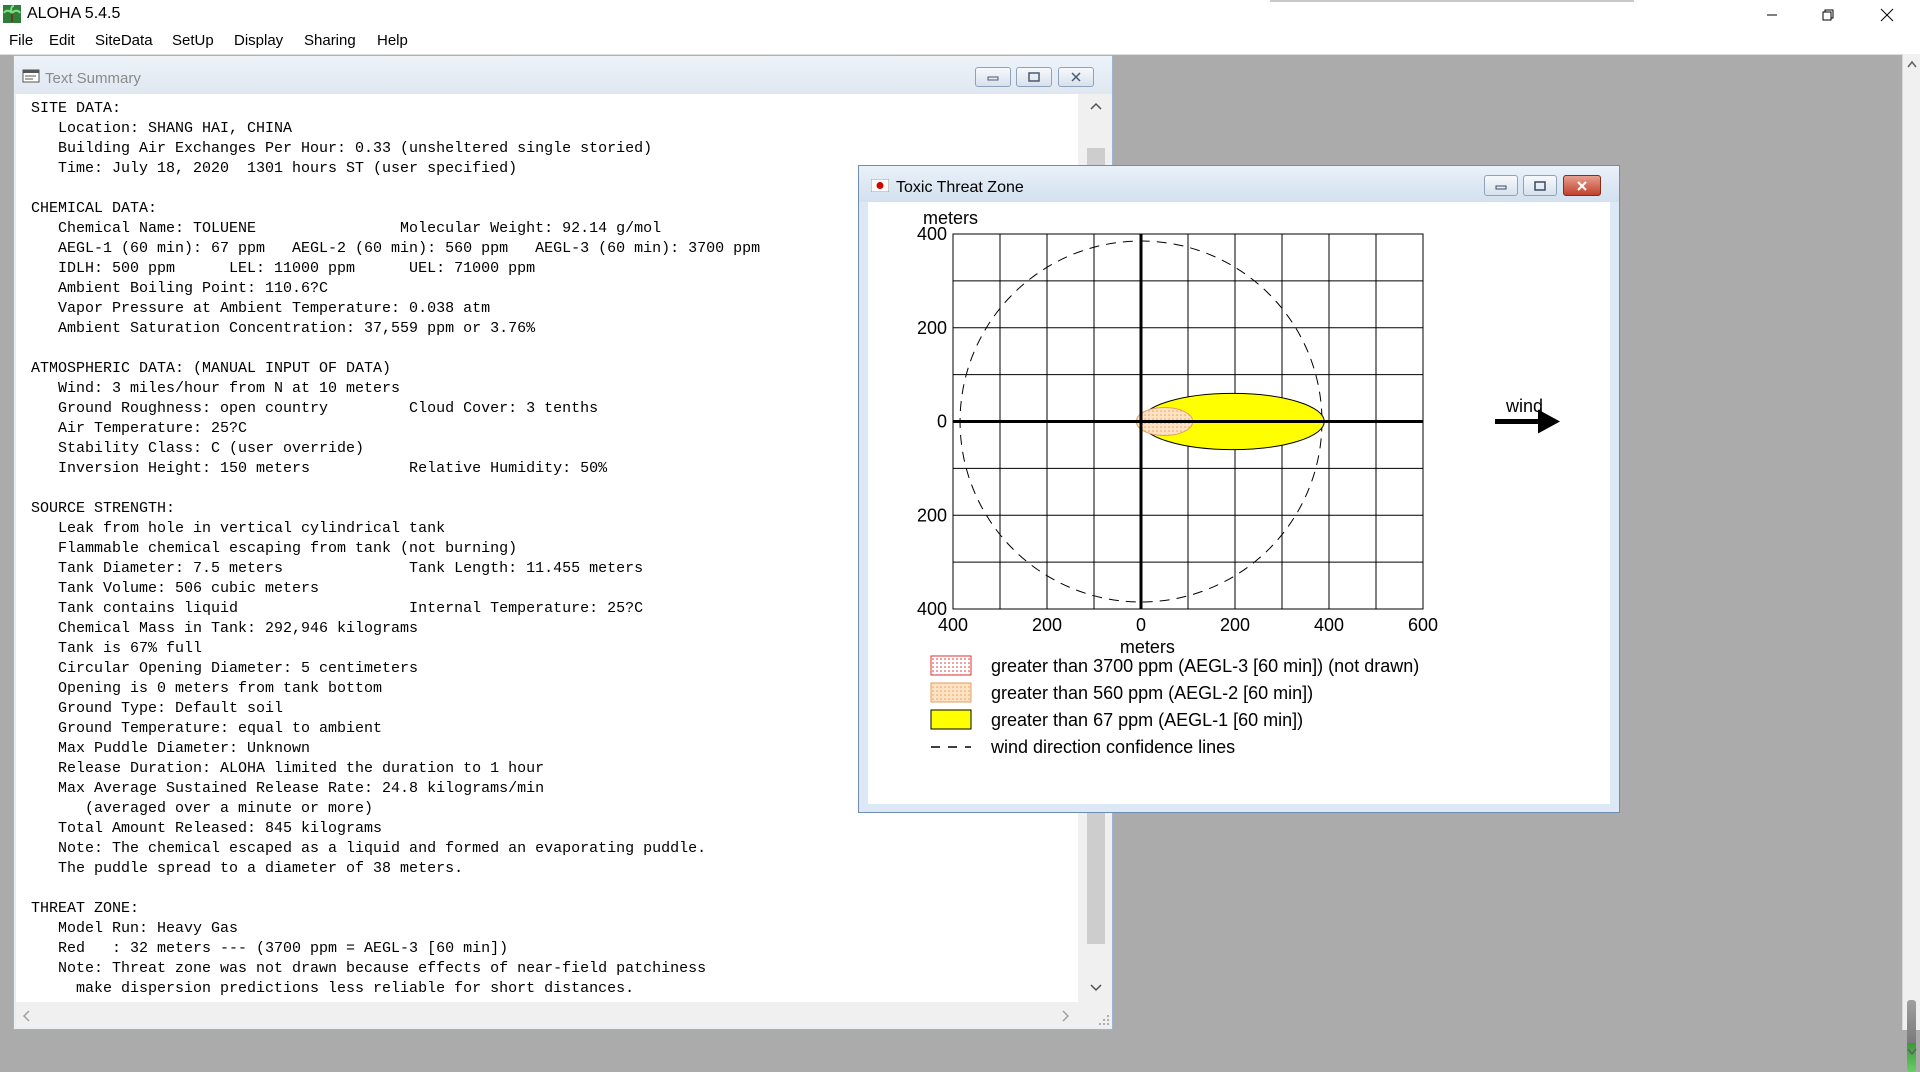  What do you see at coordinates (31, 76) in the screenshot?
I see `text-document-icon` at bounding box center [31, 76].